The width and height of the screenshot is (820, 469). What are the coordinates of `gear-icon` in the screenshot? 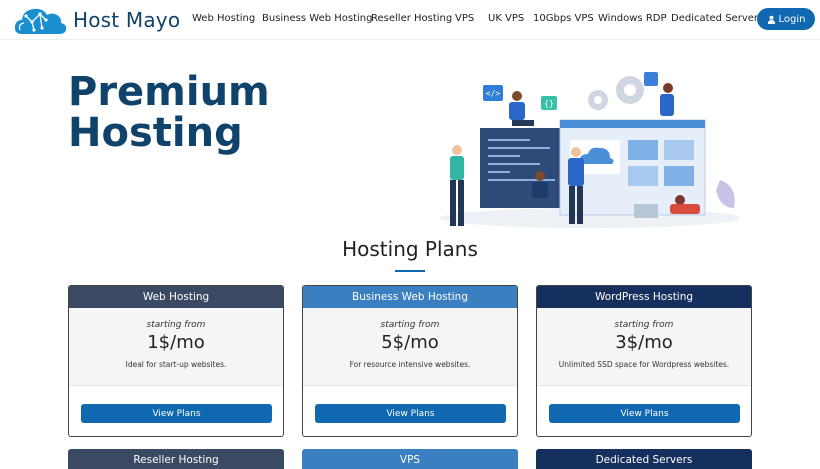 It's located at (616, 93).